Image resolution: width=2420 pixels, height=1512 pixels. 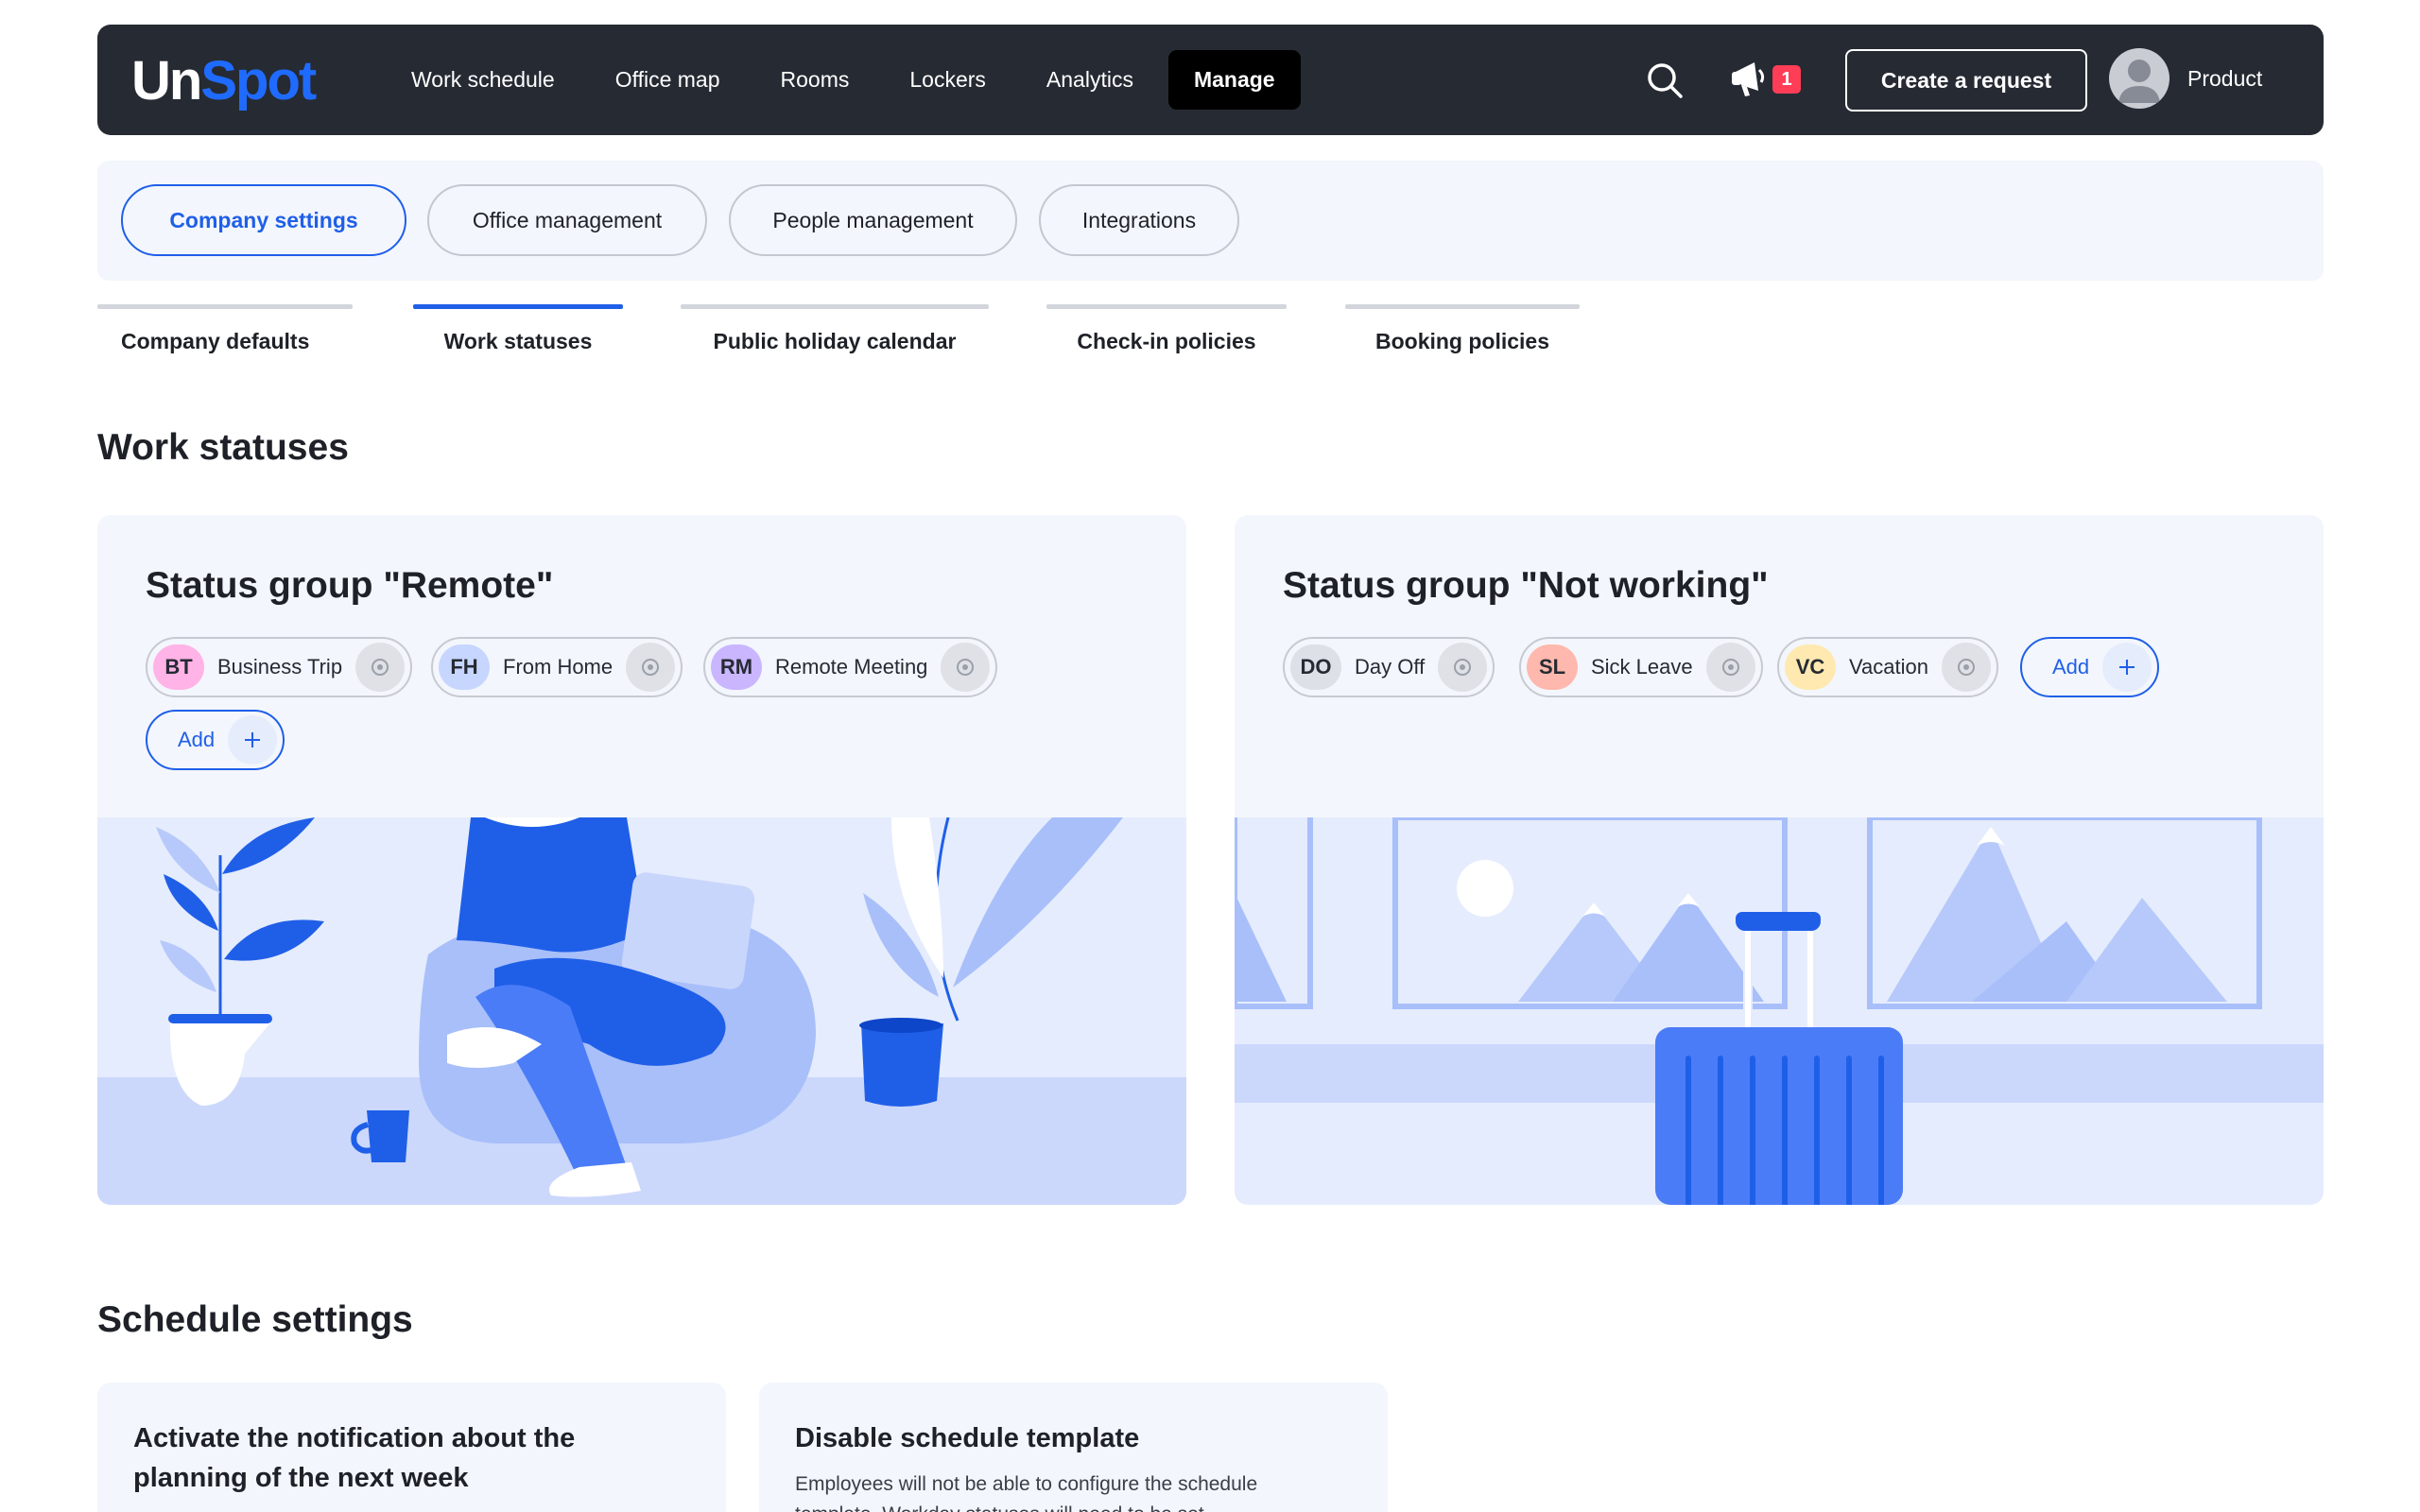 What do you see at coordinates (350, 585) in the screenshot?
I see `status-group-title: Status group "Remote"` at bounding box center [350, 585].